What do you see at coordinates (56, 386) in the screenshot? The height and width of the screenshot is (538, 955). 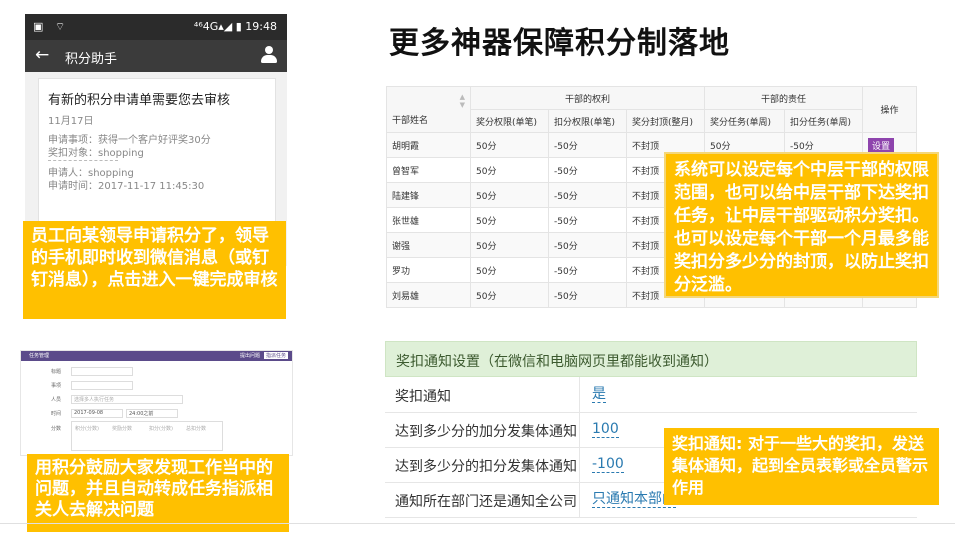 I see `label-matter: 事项` at bounding box center [56, 386].